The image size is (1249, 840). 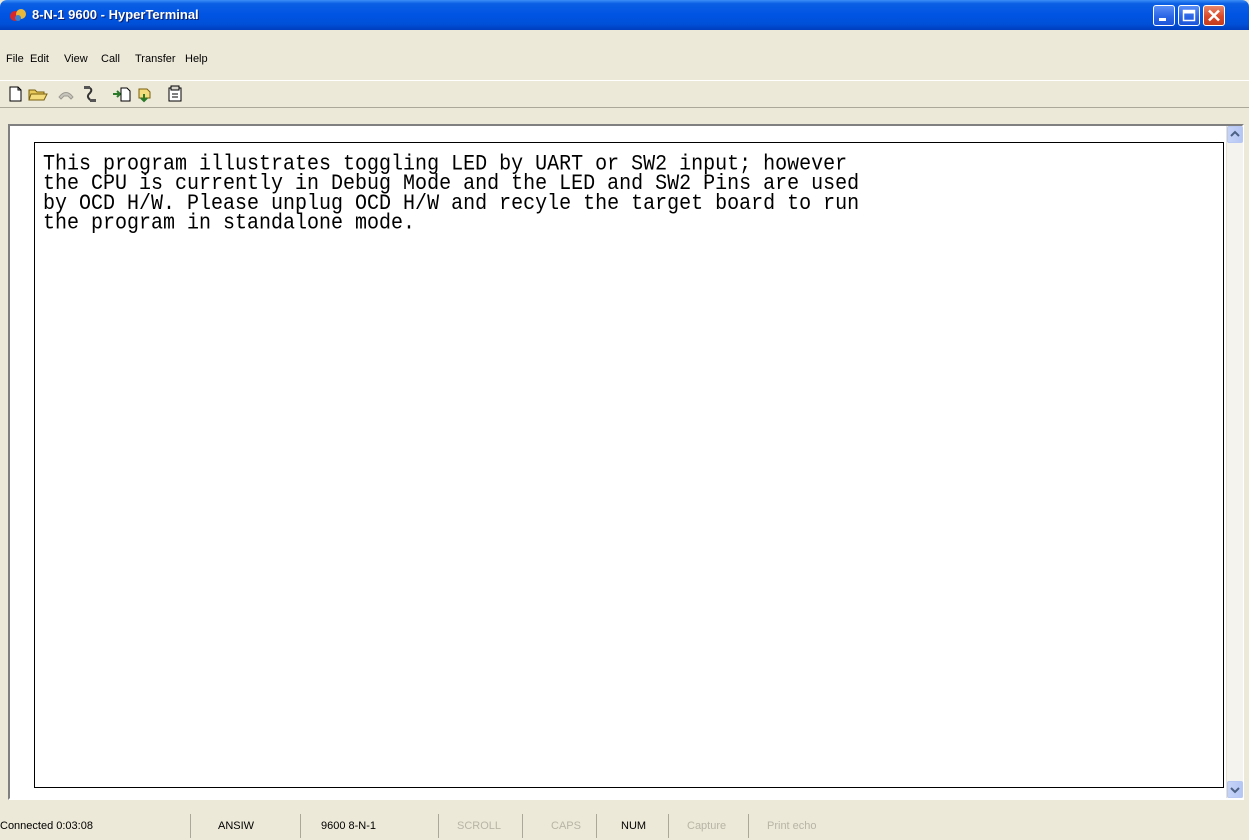 I want to click on maximize-button, so click(x=1189, y=15).